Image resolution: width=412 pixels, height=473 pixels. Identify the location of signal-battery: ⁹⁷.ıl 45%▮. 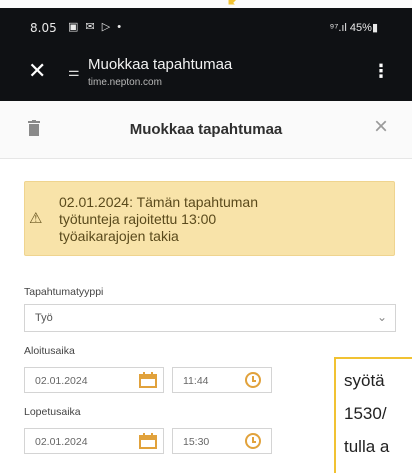
(353, 28).